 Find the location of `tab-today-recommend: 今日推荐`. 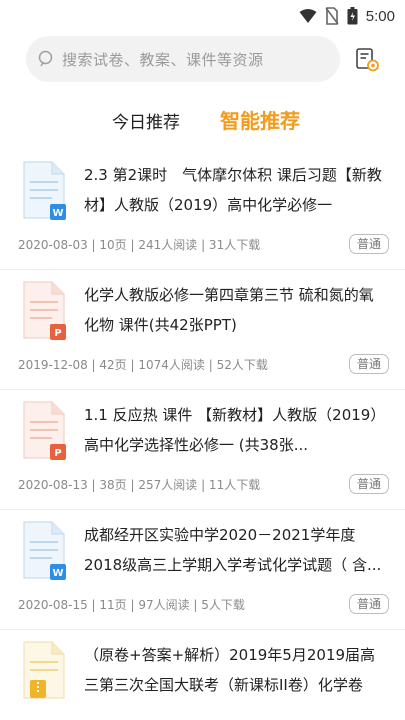

tab-today-recommend: 今日推荐 is located at coordinates (146, 120).